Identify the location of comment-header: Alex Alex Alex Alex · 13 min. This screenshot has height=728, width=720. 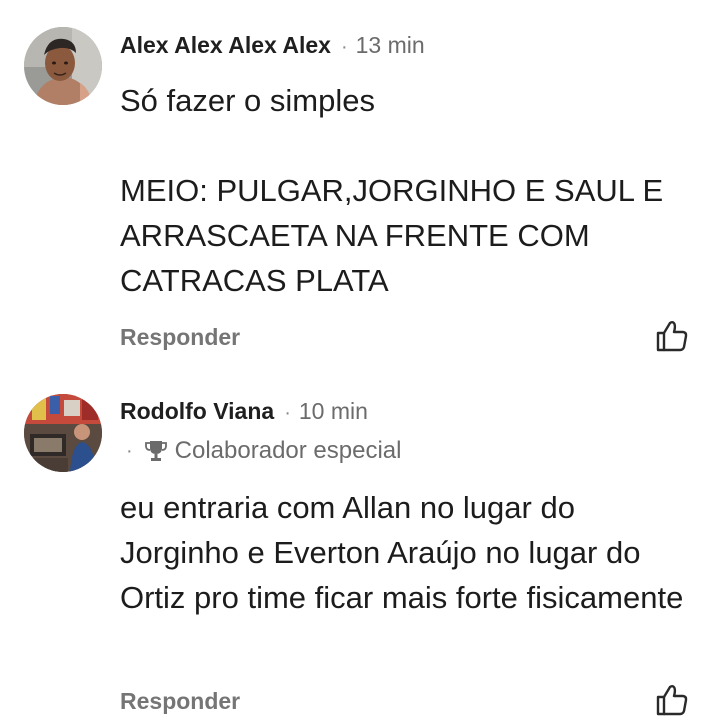
(272, 46).